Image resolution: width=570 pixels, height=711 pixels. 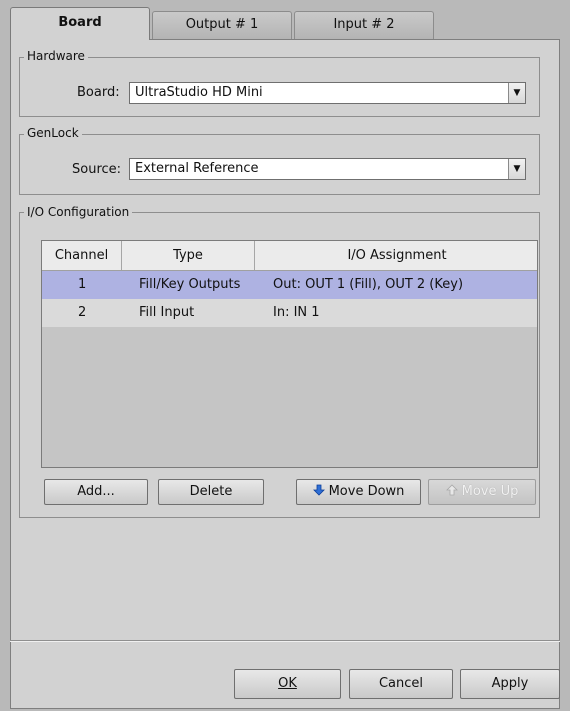 I want to click on tab-input-2: Input # 2, so click(x=364, y=25).